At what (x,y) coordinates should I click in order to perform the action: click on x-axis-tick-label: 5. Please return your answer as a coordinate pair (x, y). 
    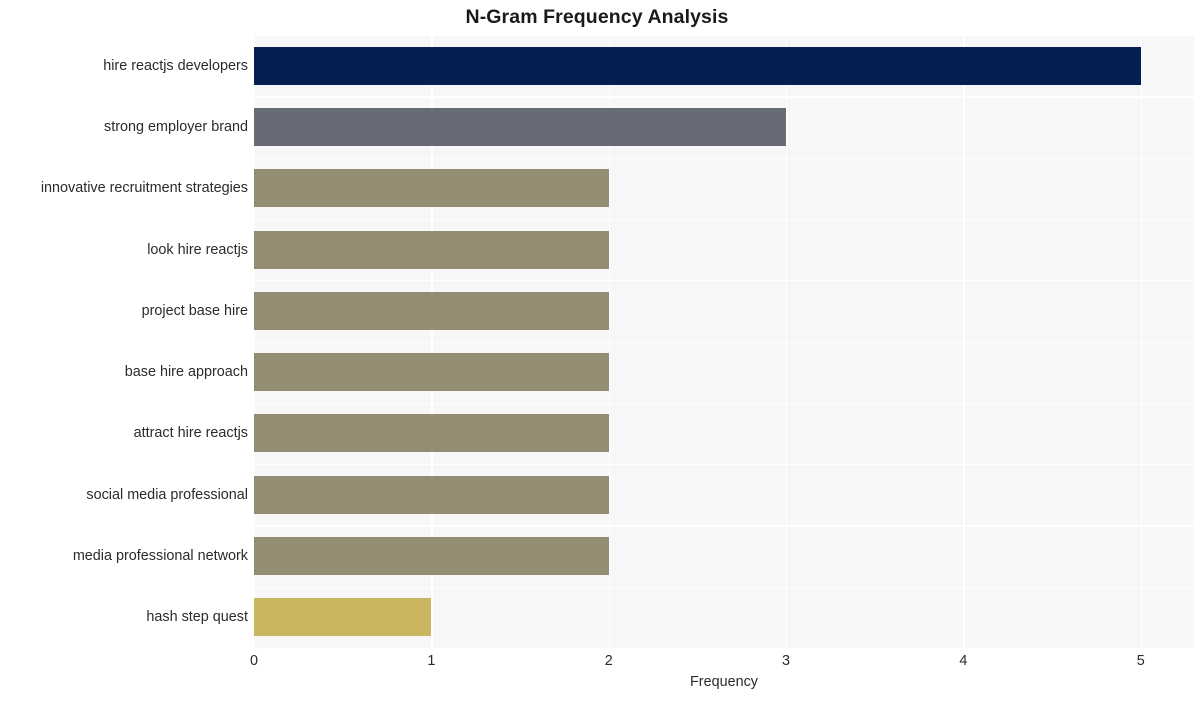
    Looking at the image, I should click on (1140, 661).